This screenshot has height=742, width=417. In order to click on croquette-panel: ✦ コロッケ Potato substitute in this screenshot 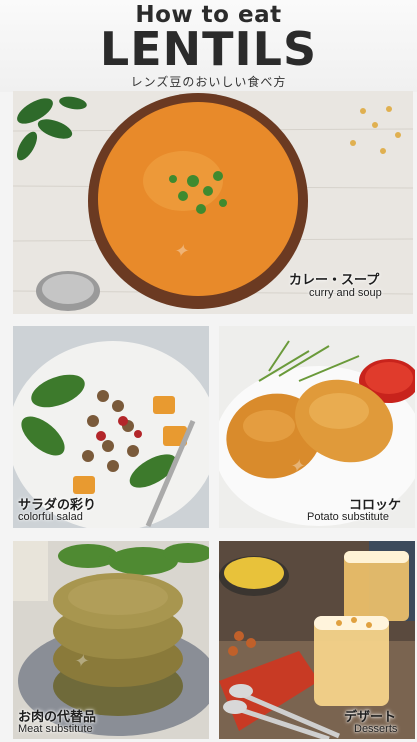, I will do `click(317, 427)`.